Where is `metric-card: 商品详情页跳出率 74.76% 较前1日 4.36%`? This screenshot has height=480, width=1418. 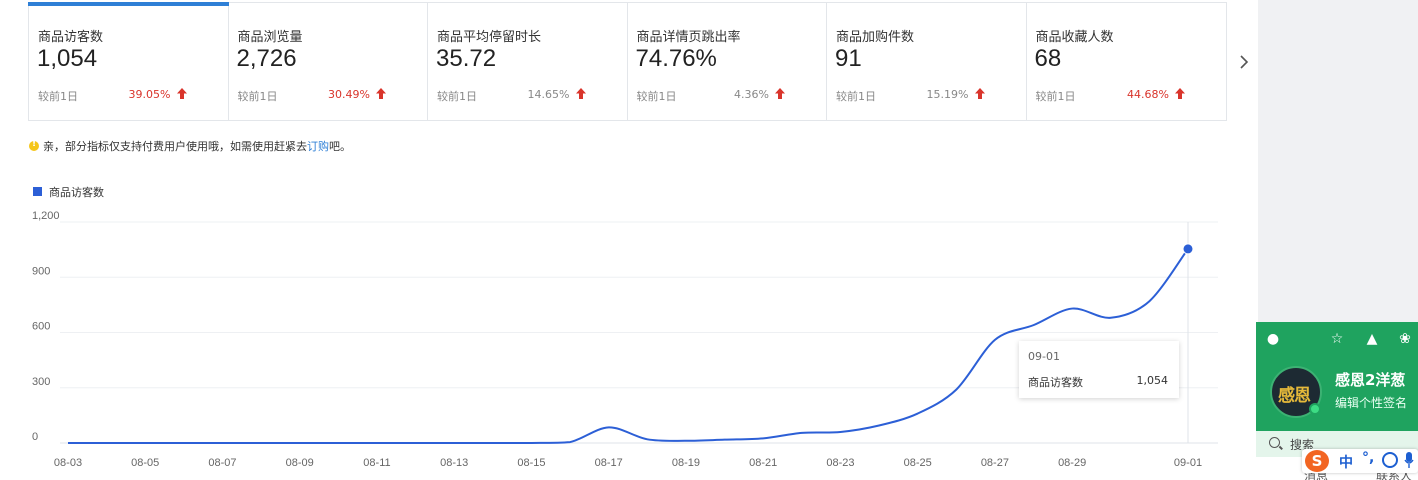
metric-card: 商品详情页跳出率 74.76% 较前1日 4.36% is located at coordinates (727, 61).